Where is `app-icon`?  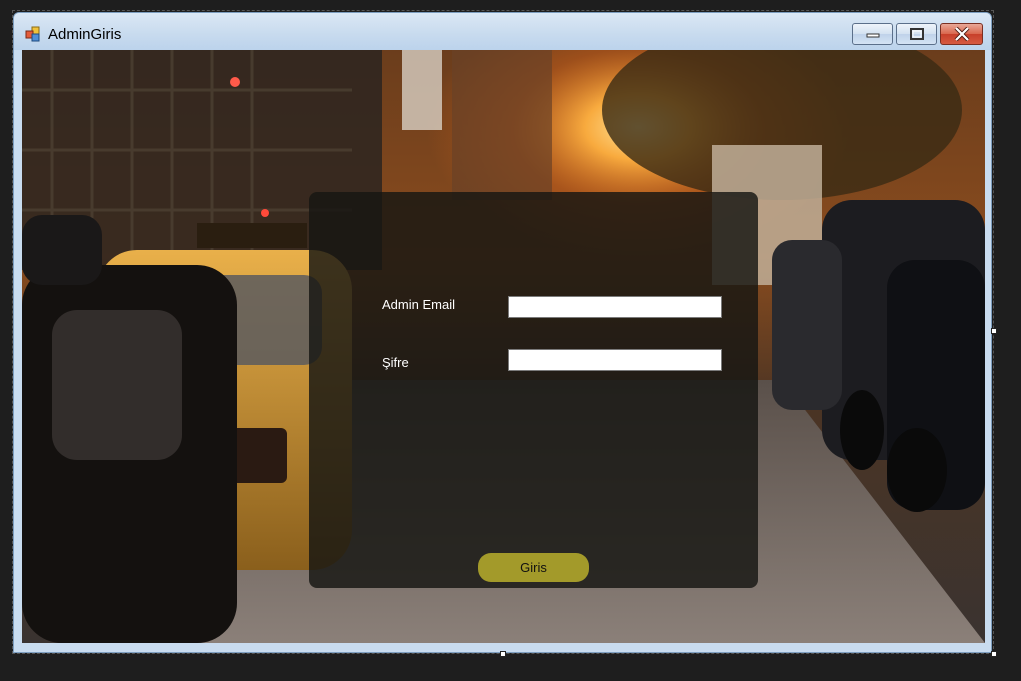 app-icon is located at coordinates (32, 34).